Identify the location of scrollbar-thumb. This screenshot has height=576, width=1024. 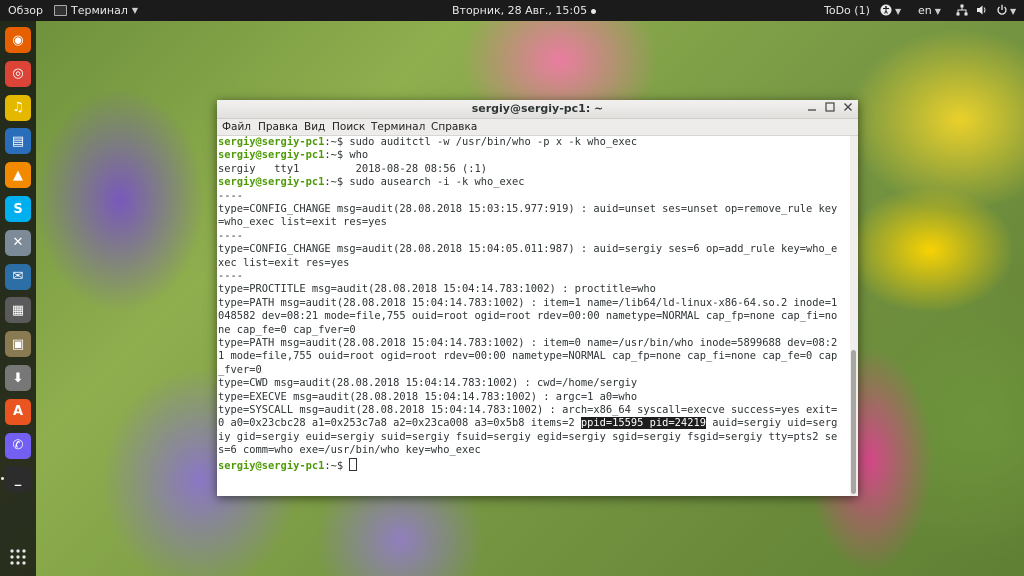
(853, 422).